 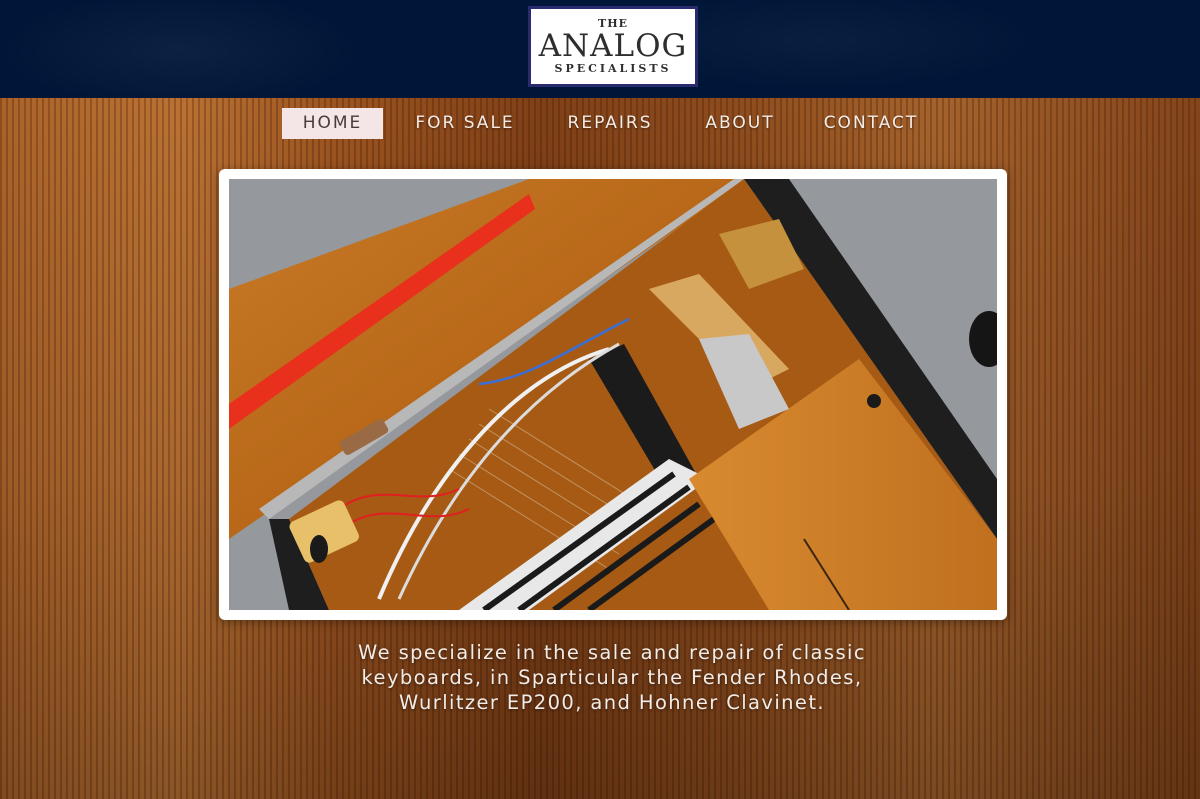 What do you see at coordinates (465, 123) in the screenshot?
I see `nav-for-sale: FOR SALE` at bounding box center [465, 123].